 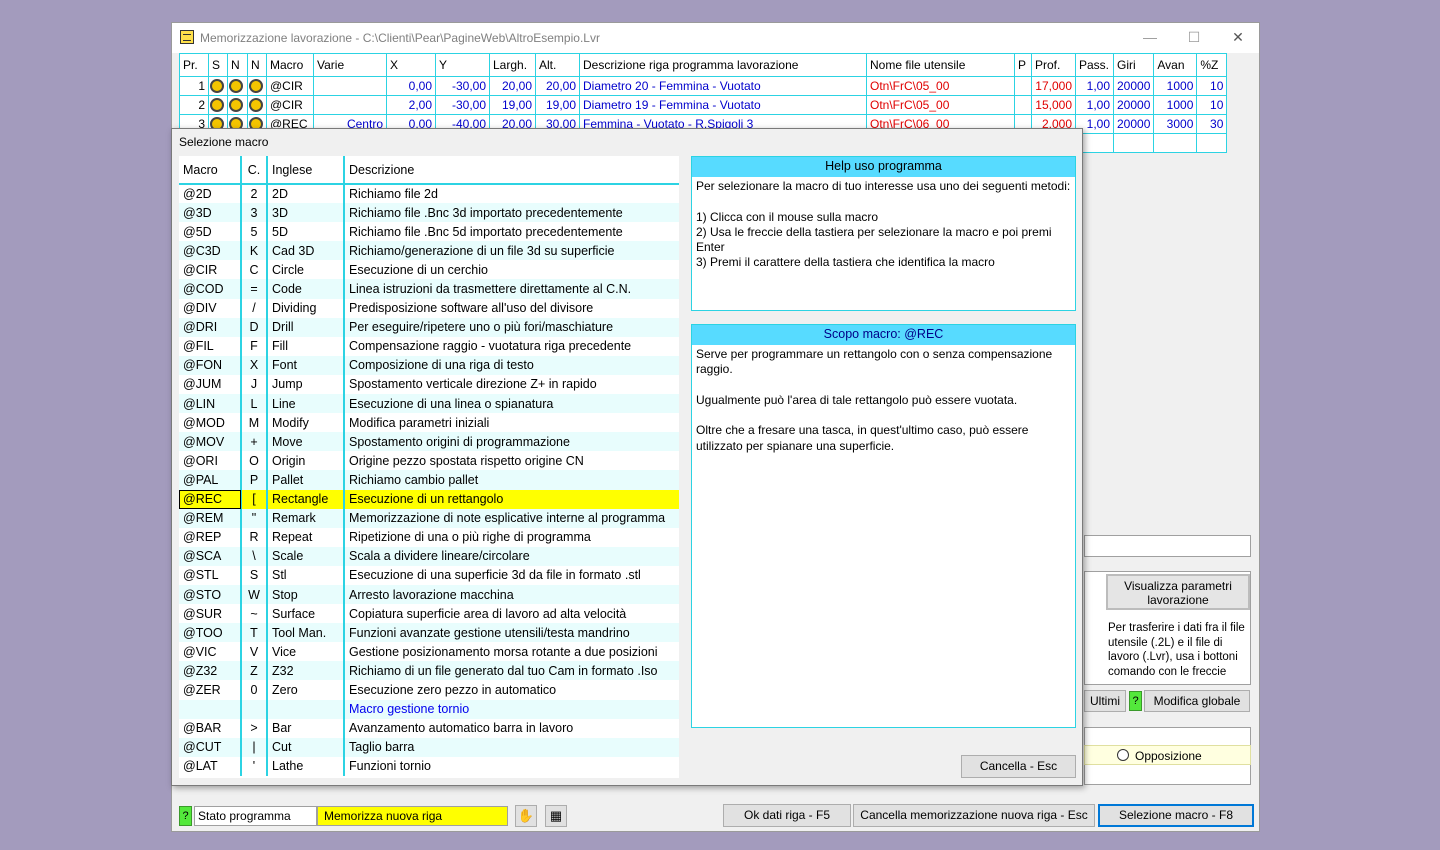 I want to click on grid-col-header: Prof., so click(x=1053, y=65).